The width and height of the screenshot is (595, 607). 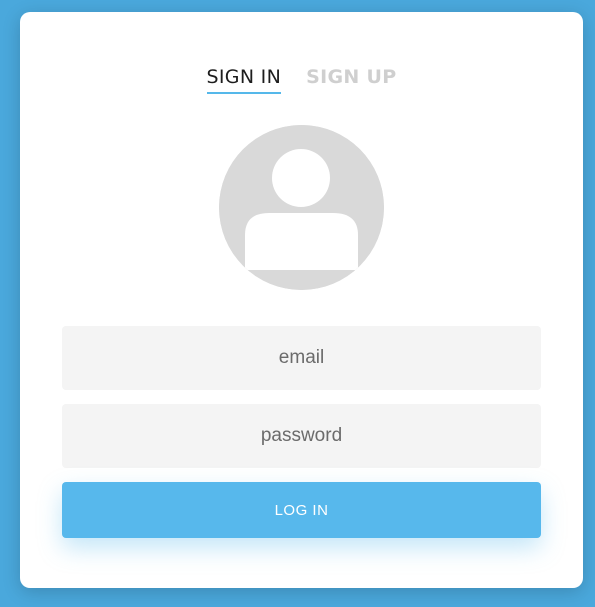 I want to click on avatar-silhouette, so click(x=301, y=207).